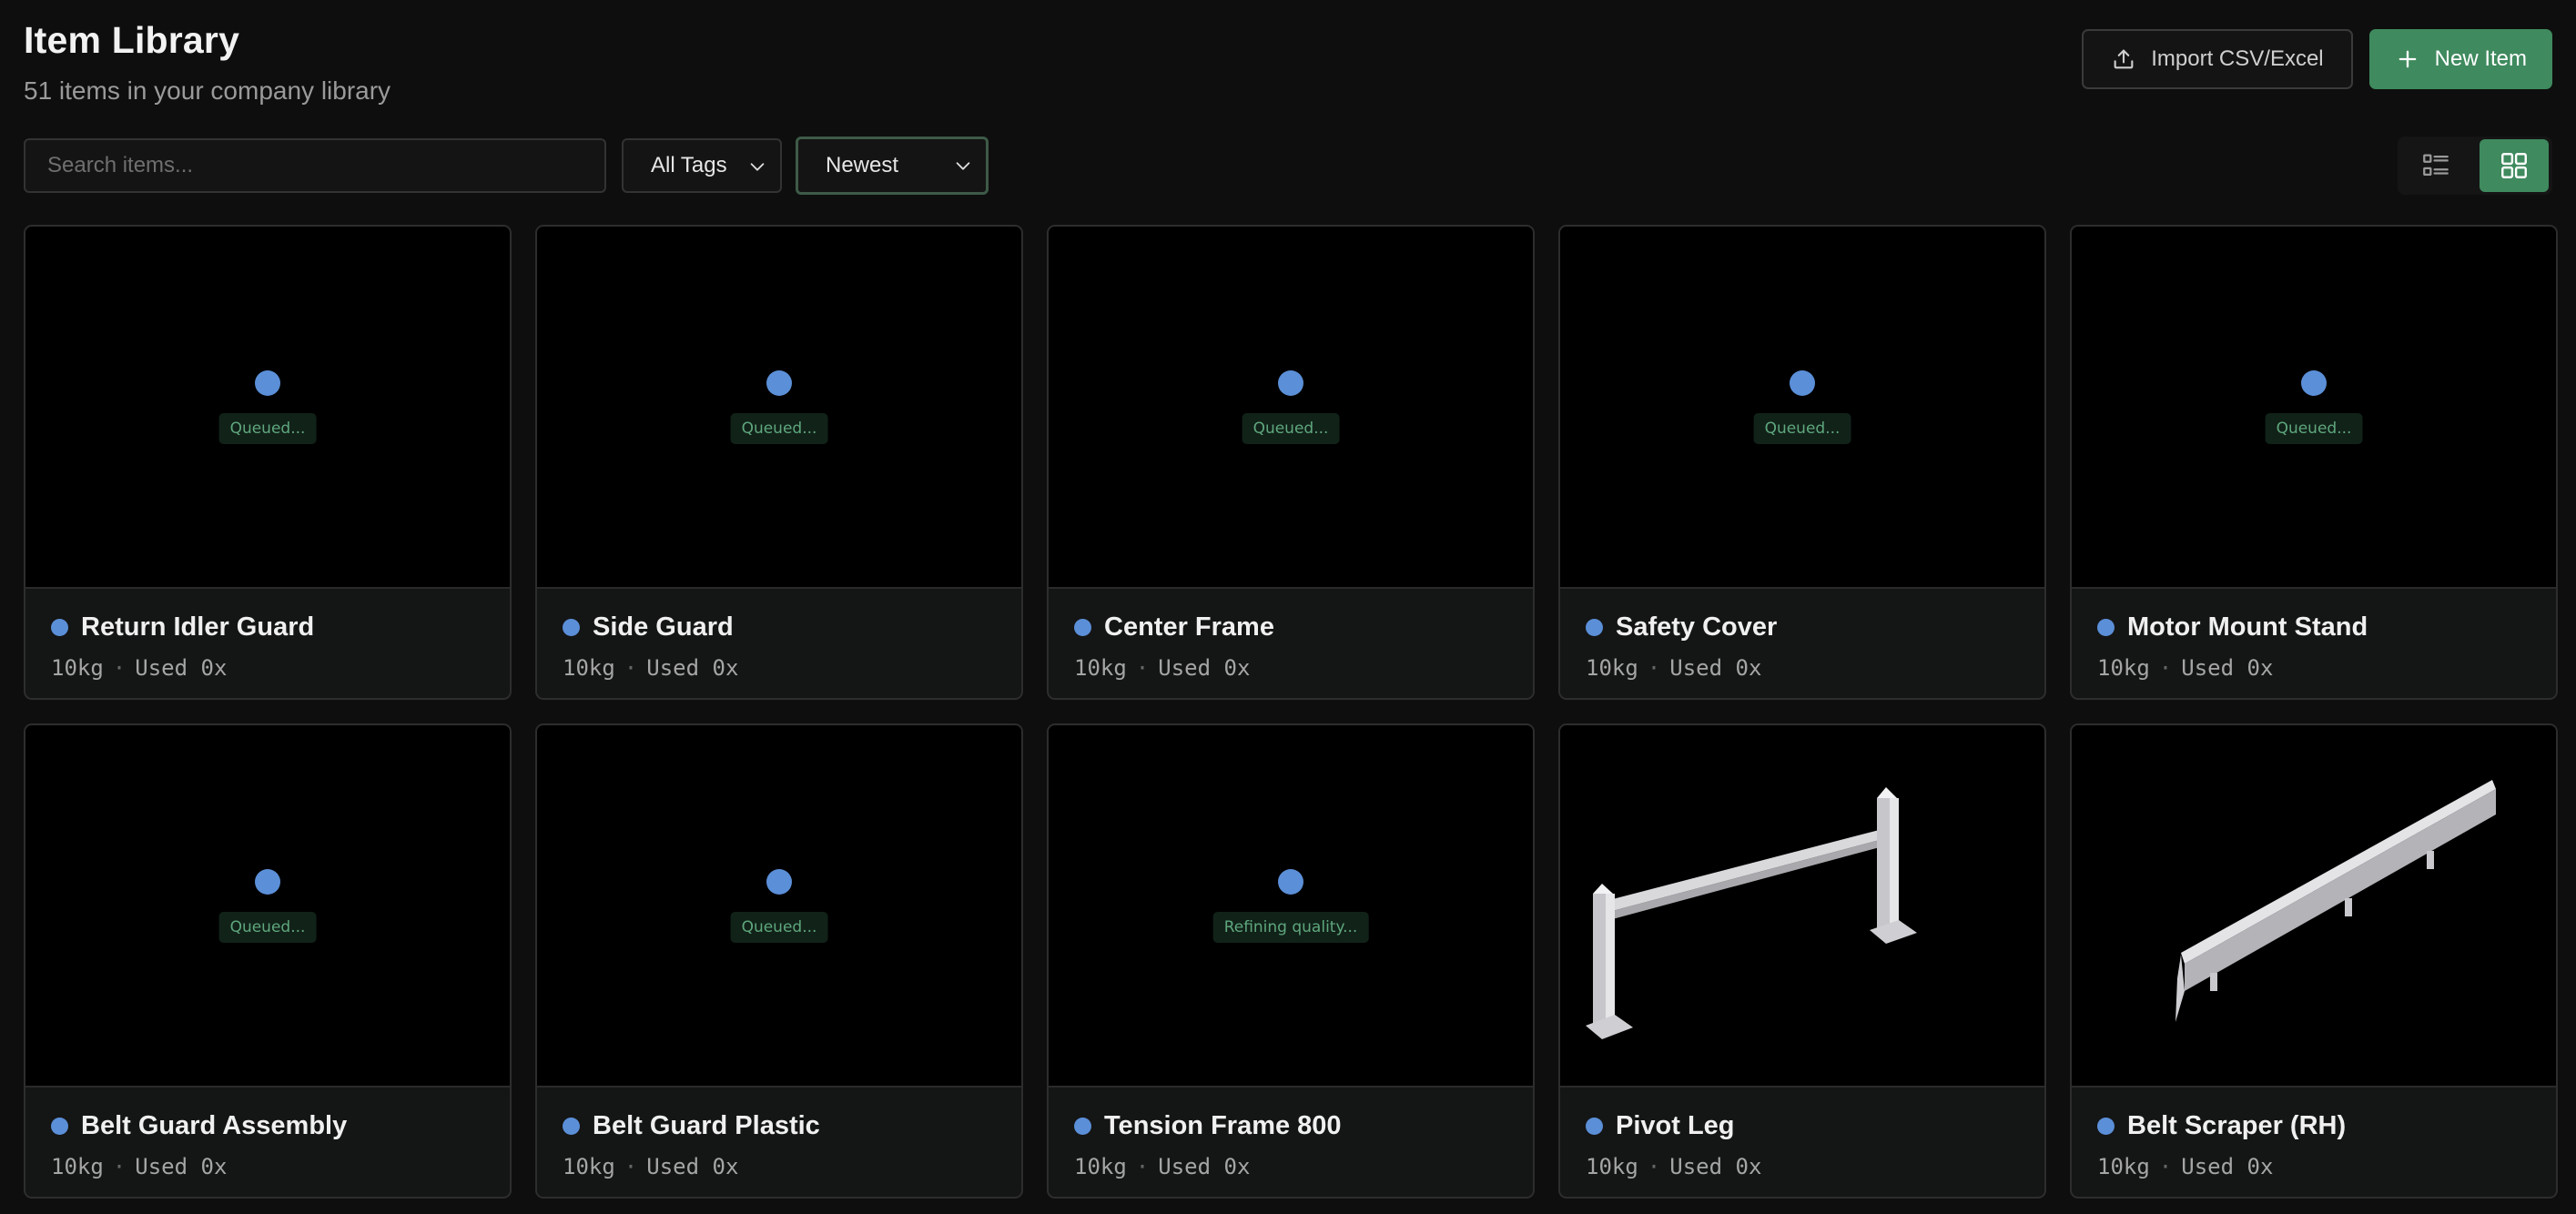 The width and height of the screenshot is (2576, 1214). I want to click on new-item-button: New Item, so click(2460, 59).